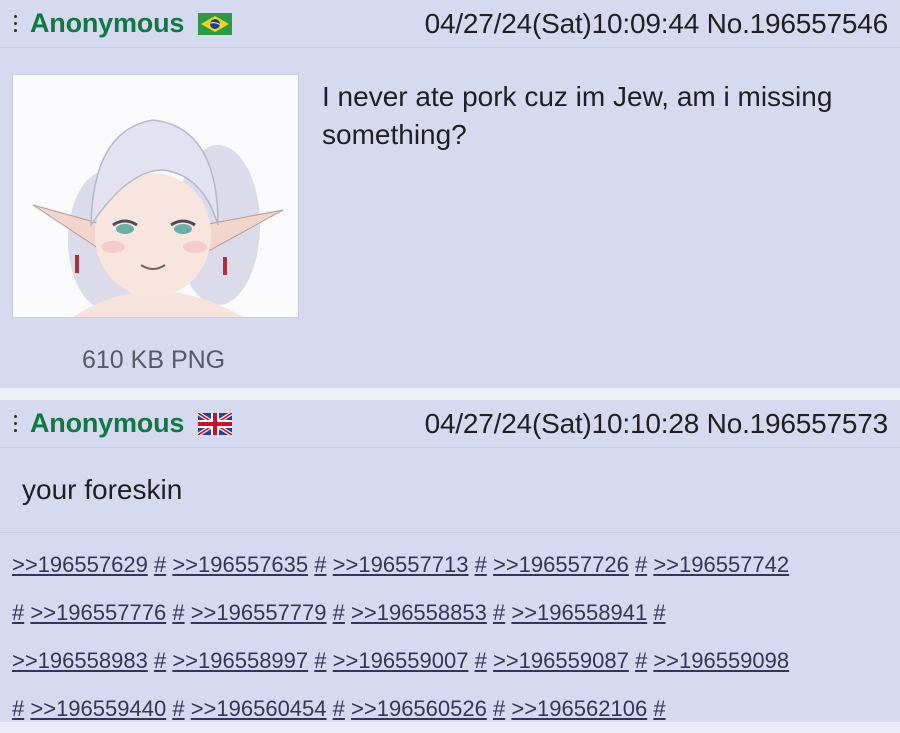 The width and height of the screenshot is (900, 733). I want to click on post-number: No.196557546, so click(798, 23).